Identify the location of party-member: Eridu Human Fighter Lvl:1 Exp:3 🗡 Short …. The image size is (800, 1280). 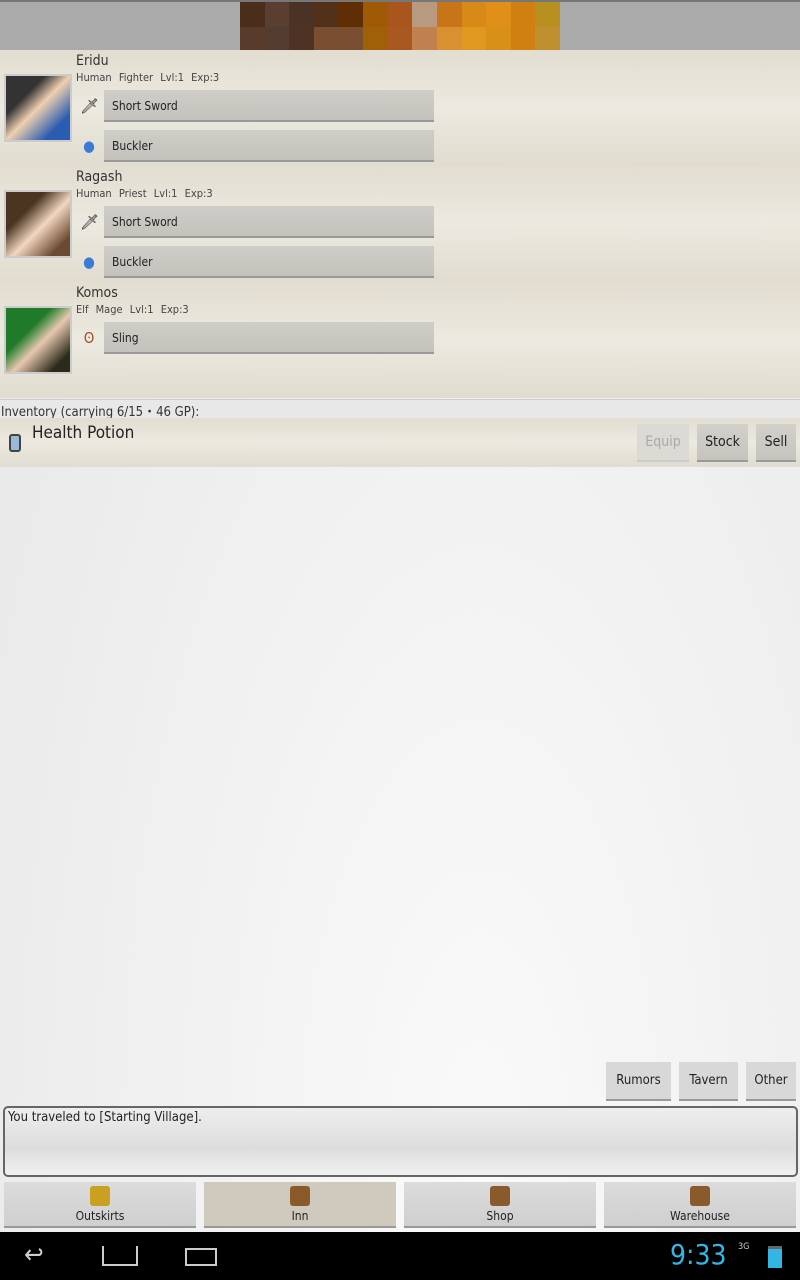
(400, 108).